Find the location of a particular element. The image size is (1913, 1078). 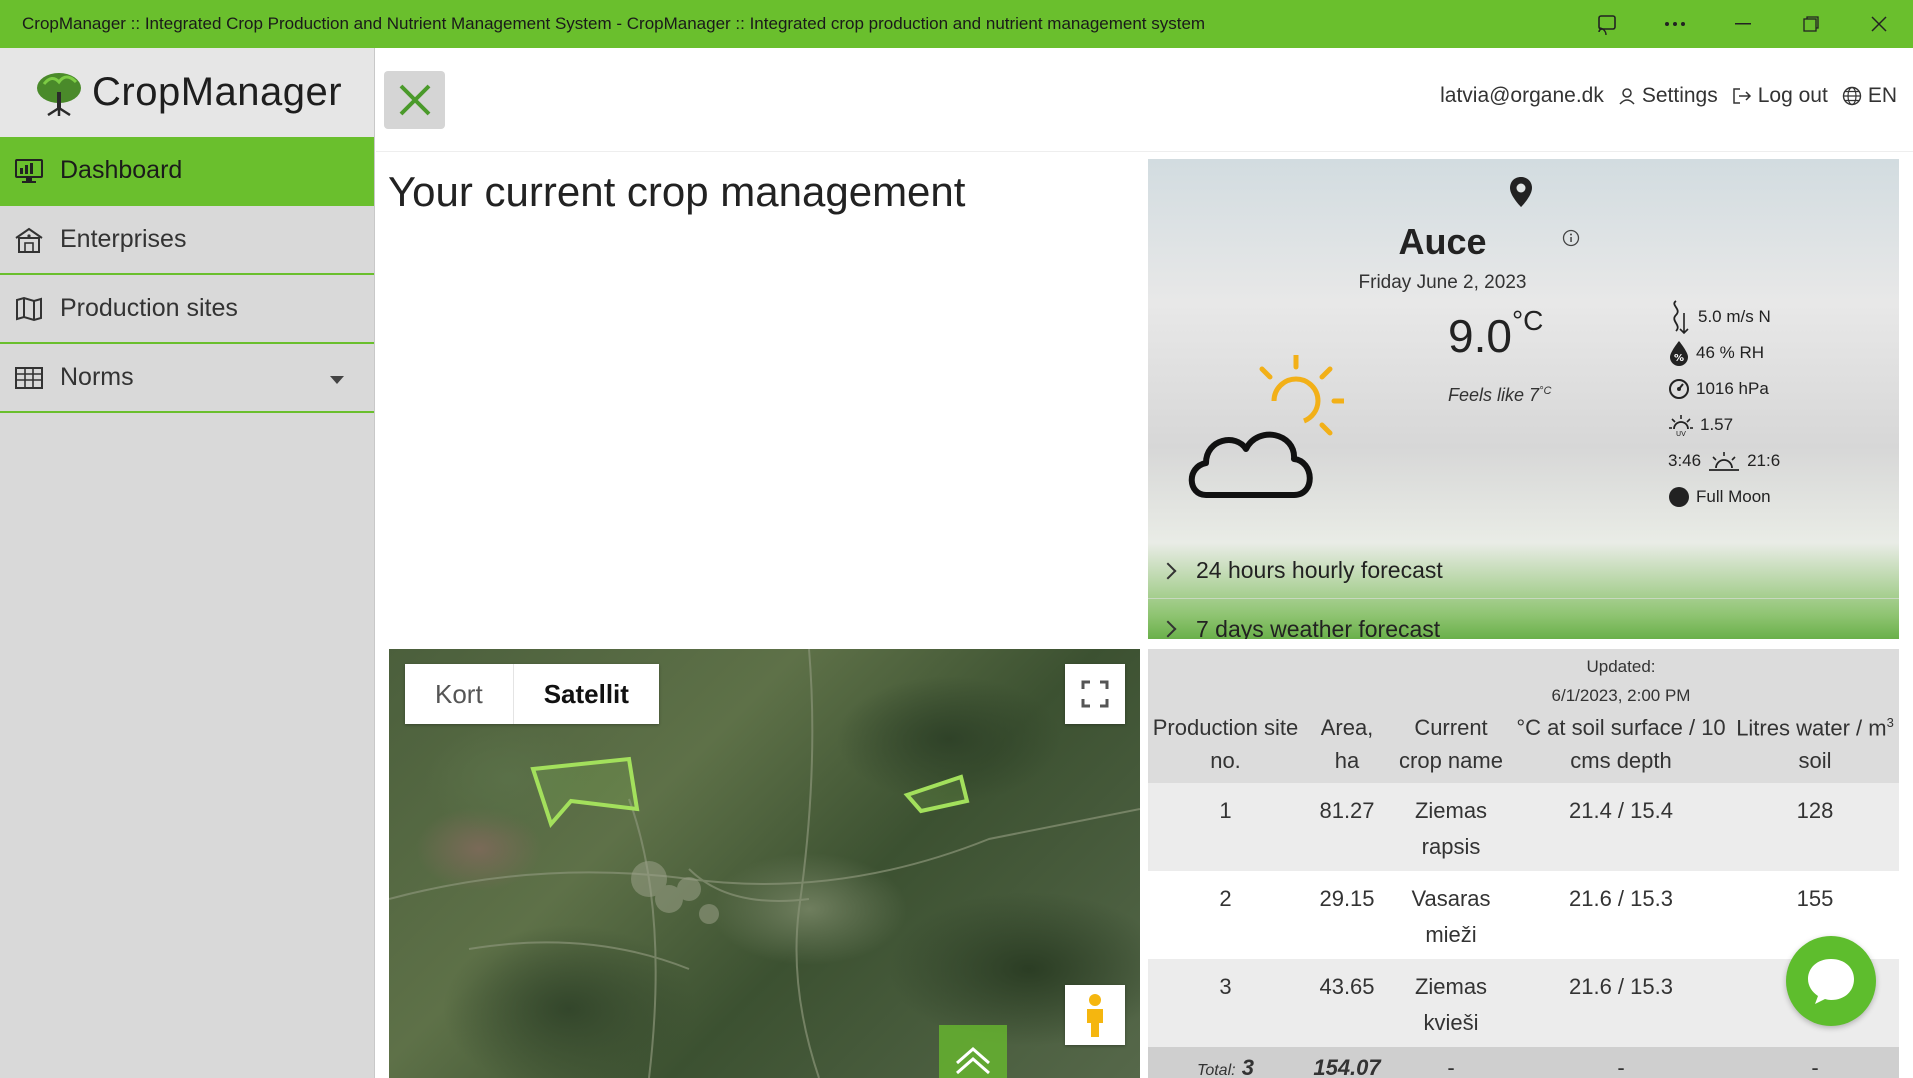

sunrise-value: 3:46 is located at coordinates (1685, 460).